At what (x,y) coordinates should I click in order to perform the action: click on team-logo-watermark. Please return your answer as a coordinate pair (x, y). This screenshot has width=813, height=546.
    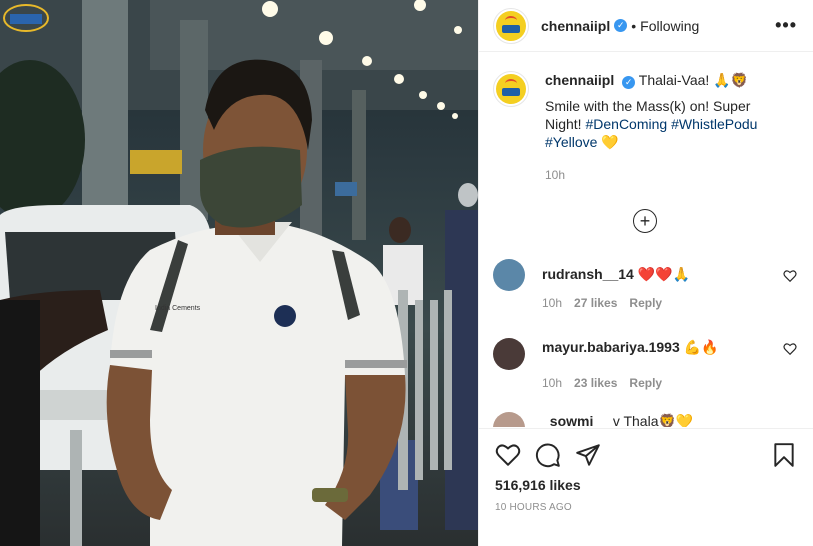
    Looking at the image, I should click on (26, 18).